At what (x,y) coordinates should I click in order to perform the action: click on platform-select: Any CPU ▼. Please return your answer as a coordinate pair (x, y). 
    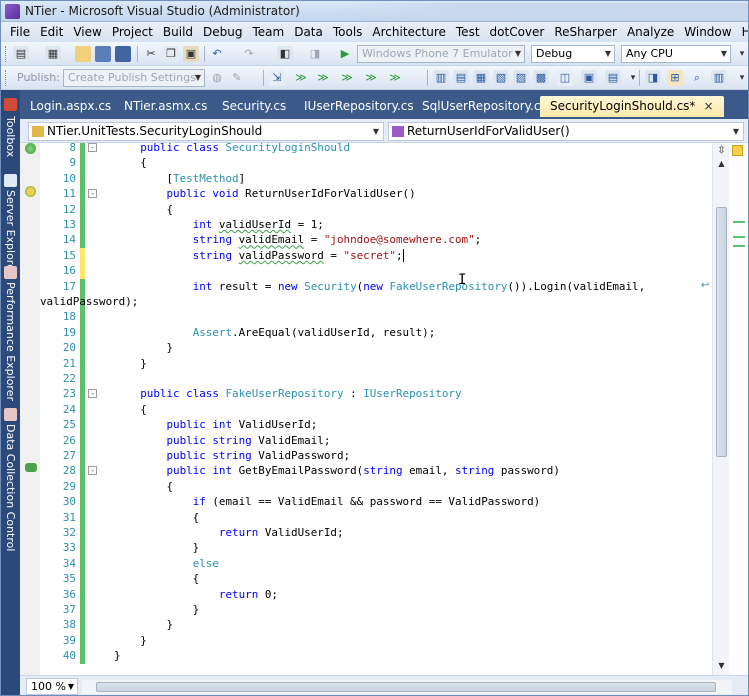
    Looking at the image, I should click on (676, 54).